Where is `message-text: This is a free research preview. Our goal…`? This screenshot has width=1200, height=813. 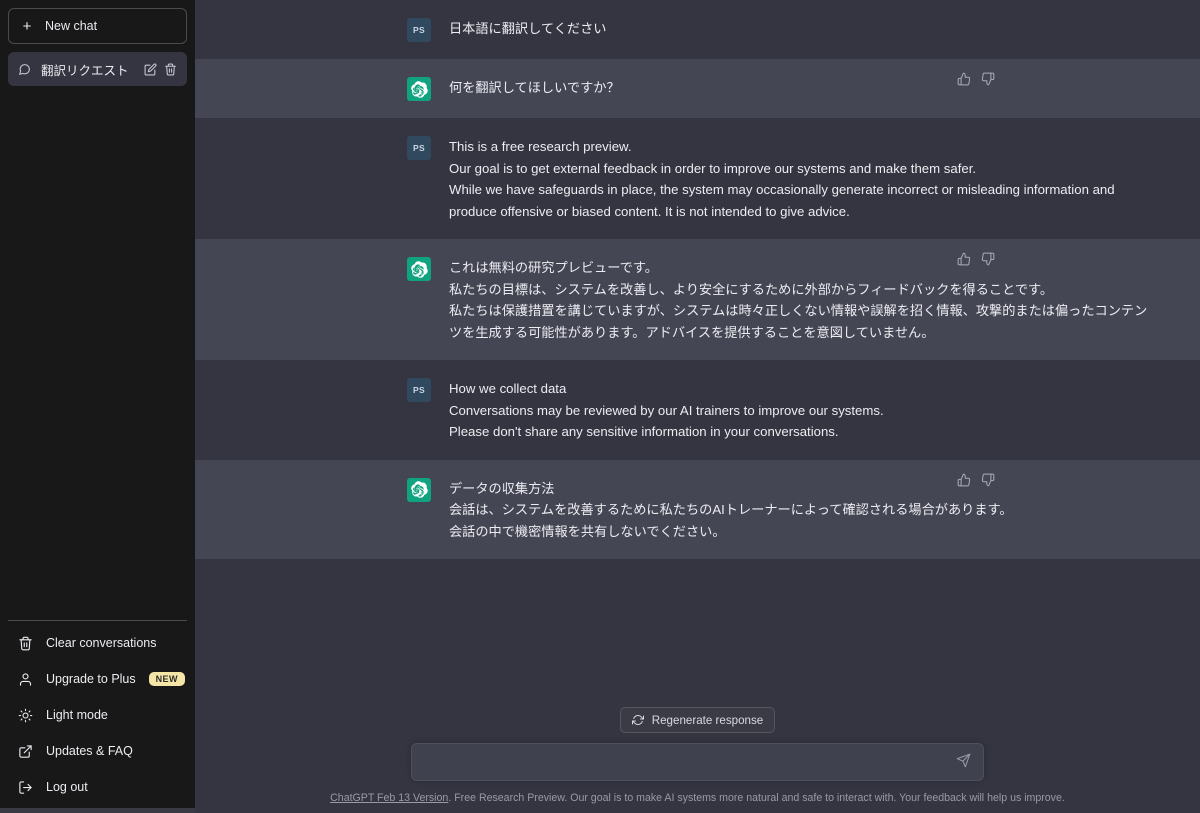 message-text: This is a free research preview. Our goal… is located at coordinates (799, 178).